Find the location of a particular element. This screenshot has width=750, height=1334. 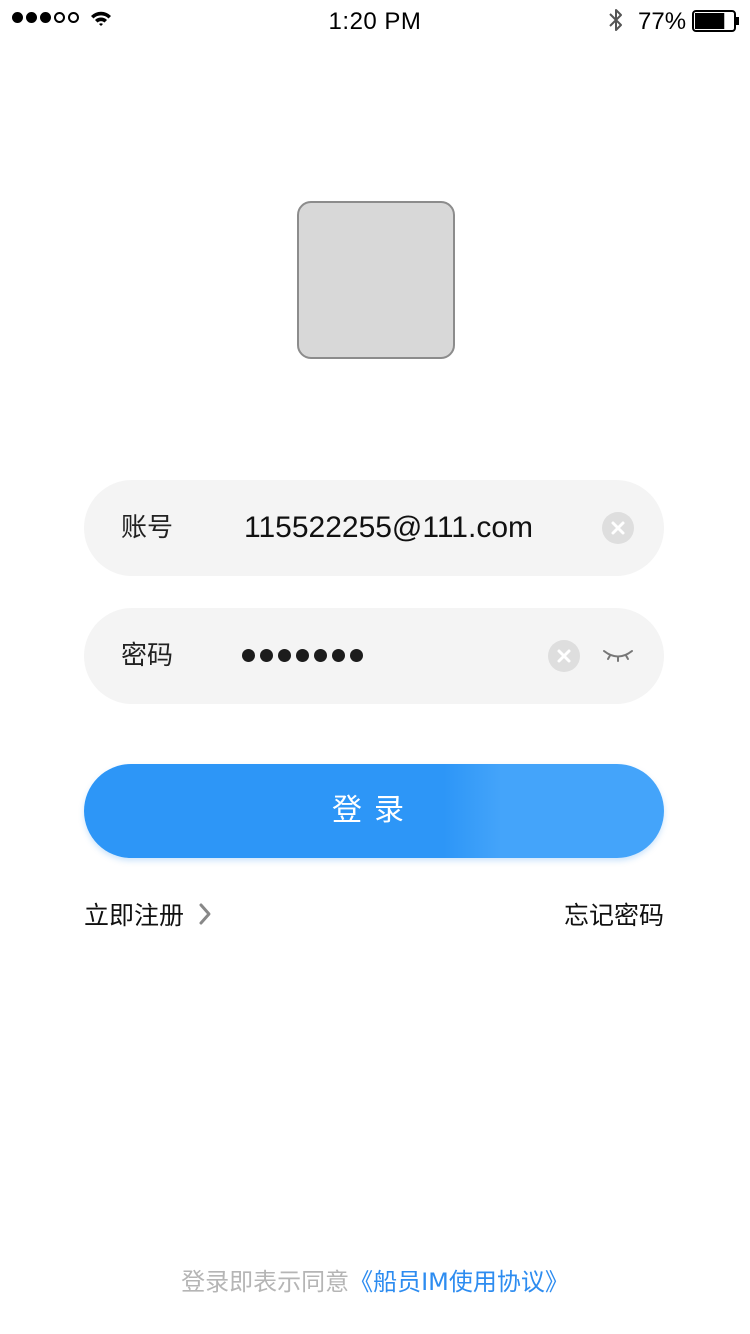

login-button: 登录 is located at coordinates (374, 811).